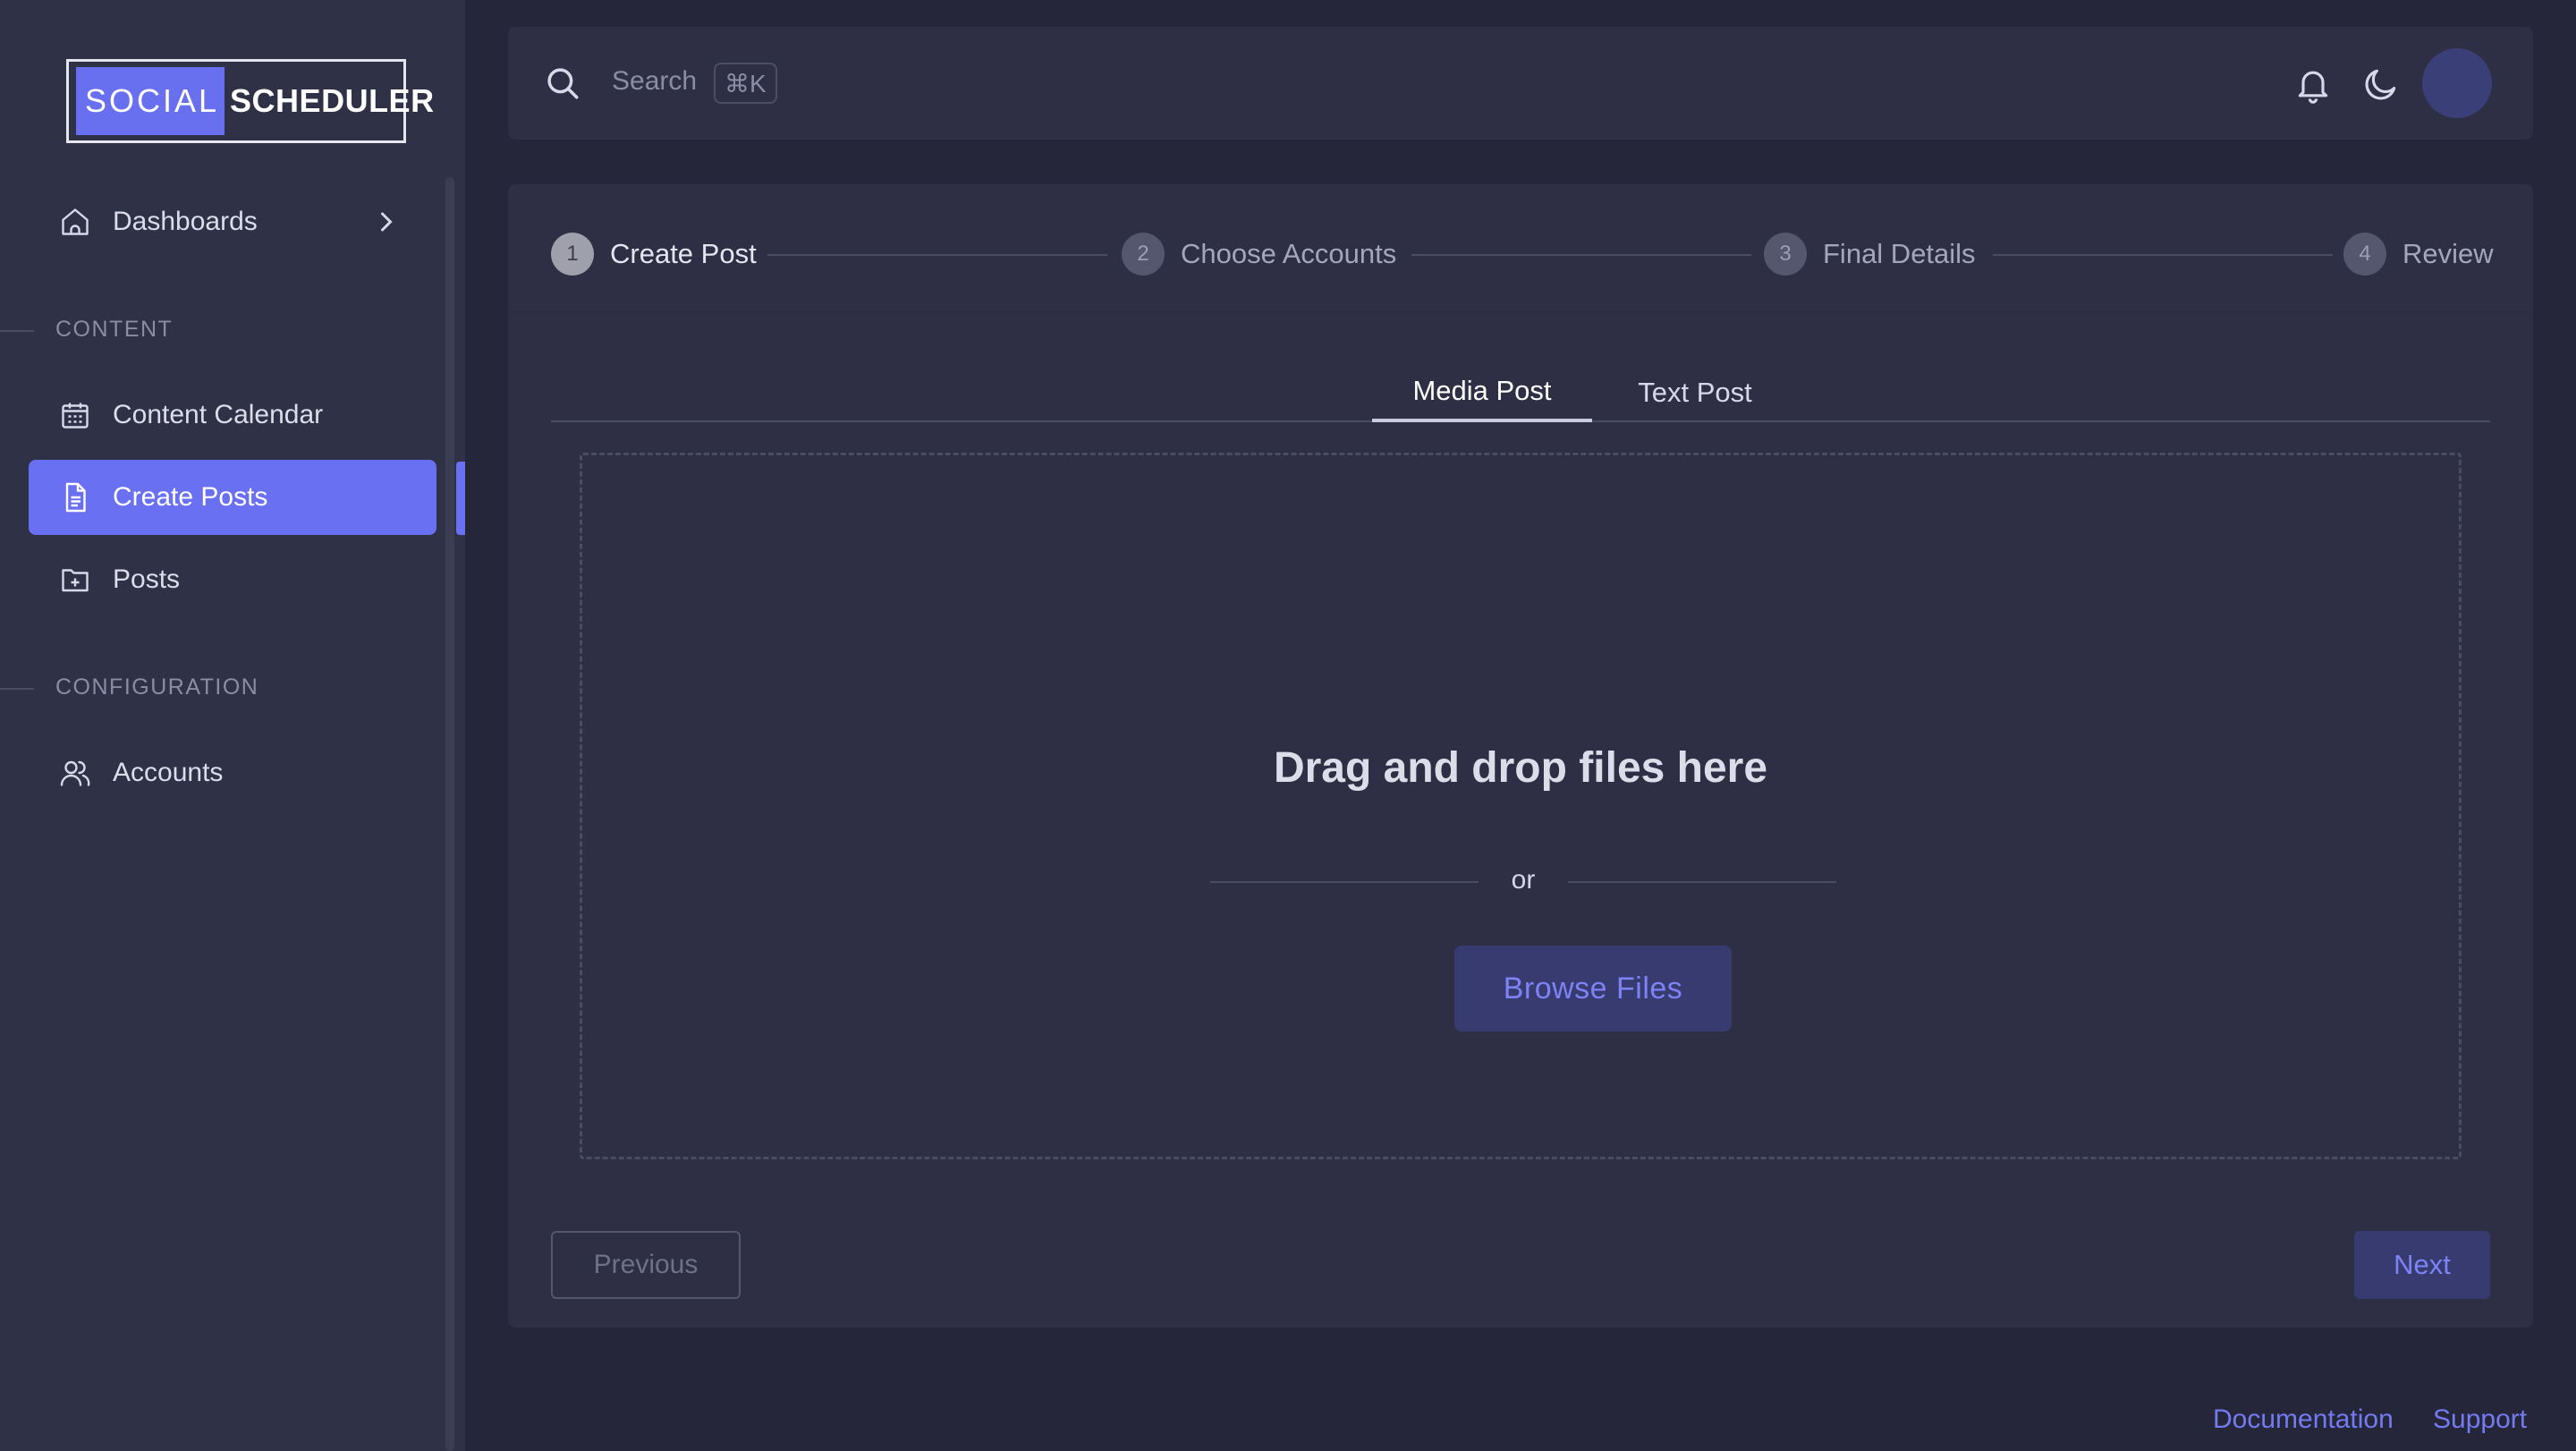 The width and height of the screenshot is (2576, 1451). I want to click on documentation-link: Documentation, so click(2303, 1419).